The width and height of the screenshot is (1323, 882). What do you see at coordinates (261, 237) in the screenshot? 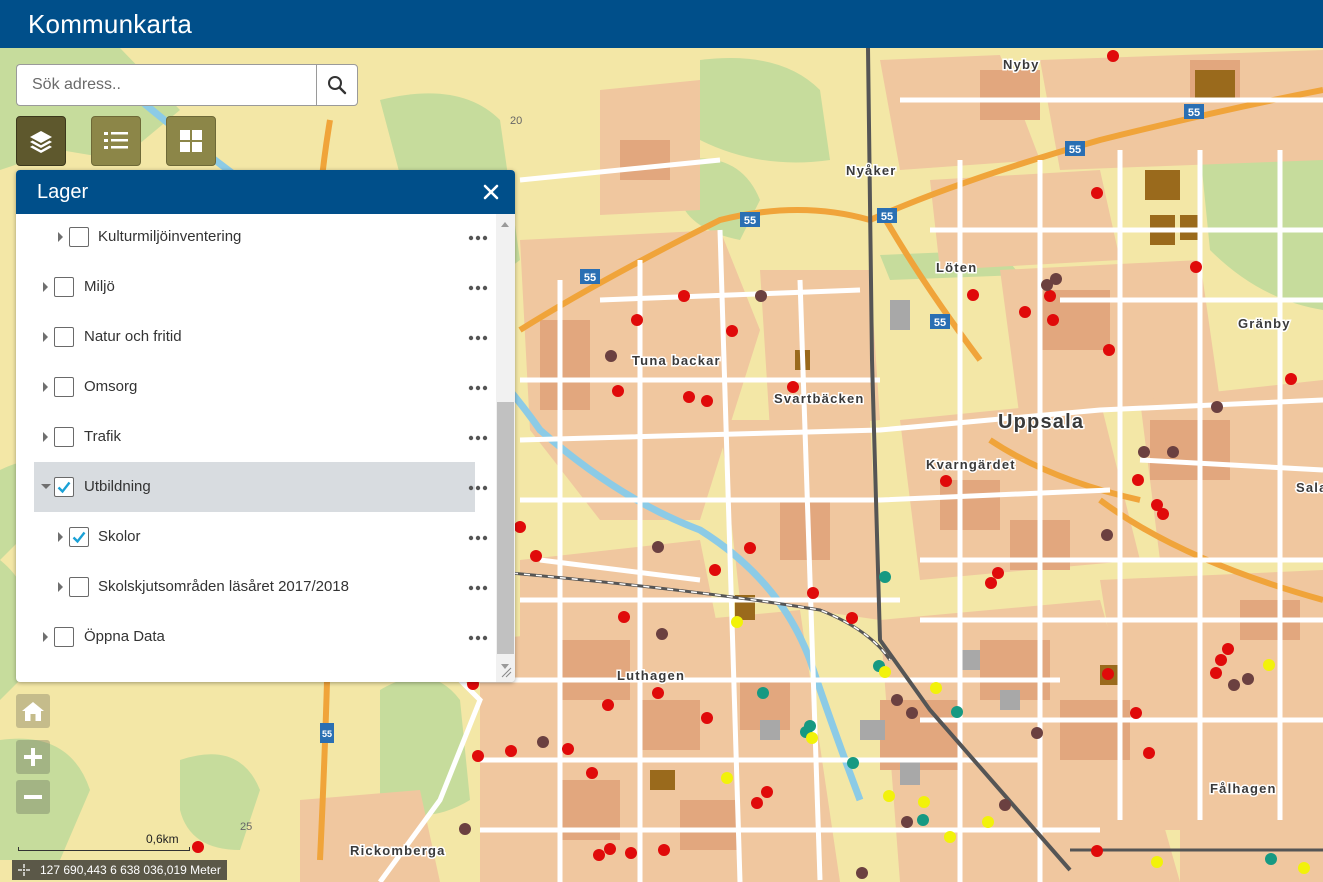
I see `layer-item-kulturmiljoinventering: Kulturmiljöinventering` at bounding box center [261, 237].